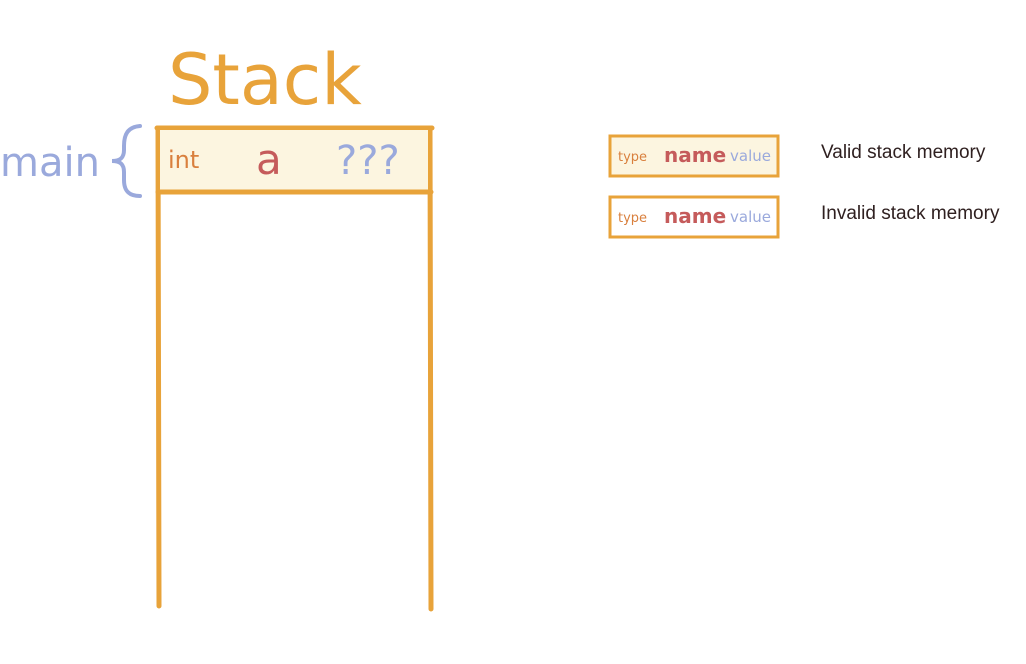 The width and height of the screenshot is (1026, 664). What do you see at coordinates (158, 367) in the screenshot?
I see `stack-left-wall` at bounding box center [158, 367].